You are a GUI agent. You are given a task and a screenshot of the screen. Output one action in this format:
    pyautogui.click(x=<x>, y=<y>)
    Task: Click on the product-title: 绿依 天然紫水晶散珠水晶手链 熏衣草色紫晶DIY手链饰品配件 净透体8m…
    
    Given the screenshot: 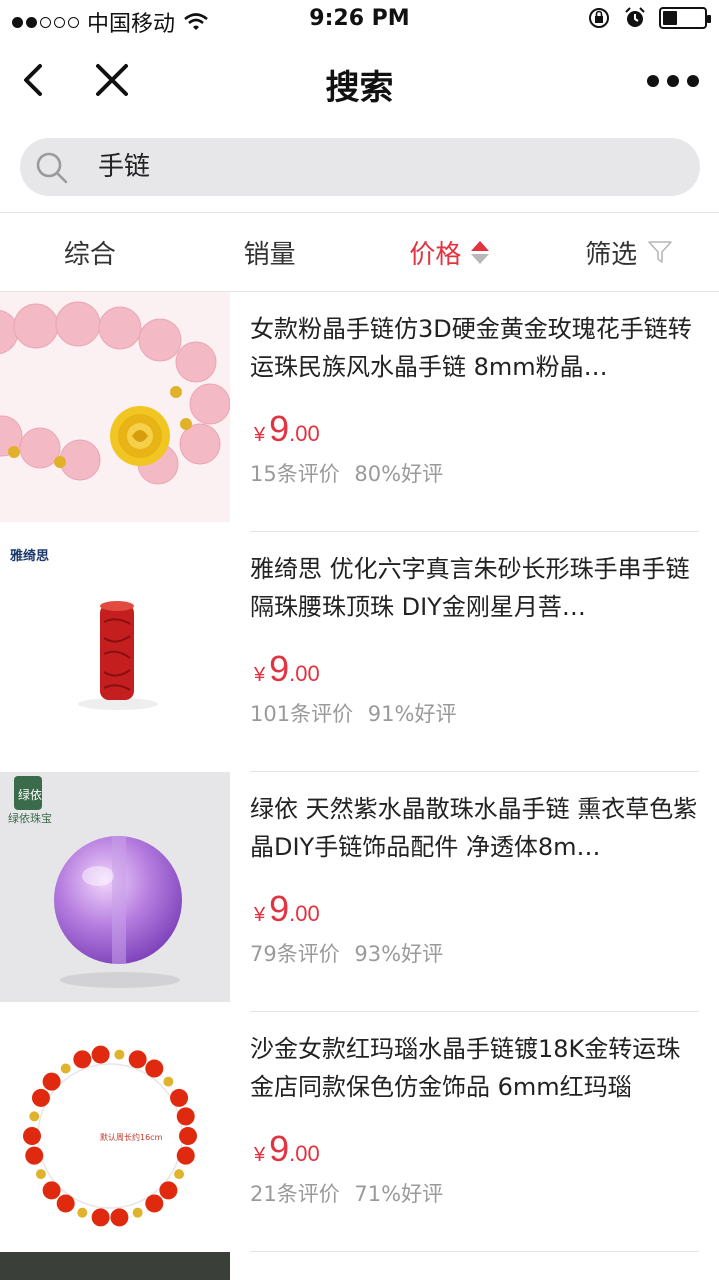 What is the action you would take?
    pyautogui.click(x=475, y=828)
    